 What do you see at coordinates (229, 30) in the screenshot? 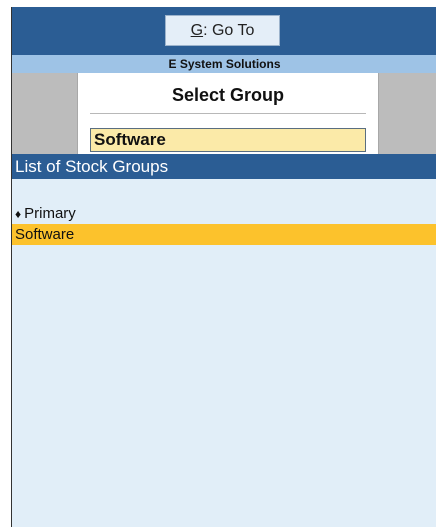
I see `go-to-label: : Go To` at bounding box center [229, 30].